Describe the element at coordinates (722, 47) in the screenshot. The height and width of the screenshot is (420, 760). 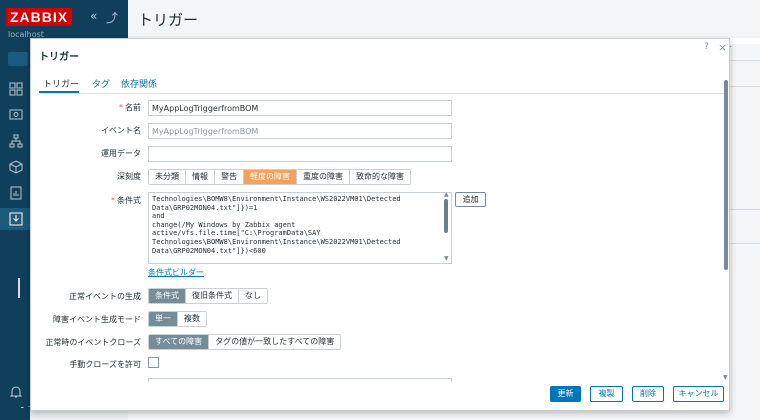
I see `close-icon: ×` at that location.